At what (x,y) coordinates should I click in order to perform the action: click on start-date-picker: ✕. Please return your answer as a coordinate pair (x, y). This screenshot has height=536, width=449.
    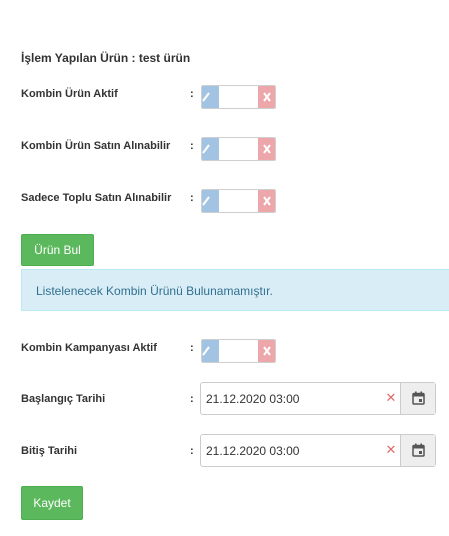
    Looking at the image, I should click on (318, 398).